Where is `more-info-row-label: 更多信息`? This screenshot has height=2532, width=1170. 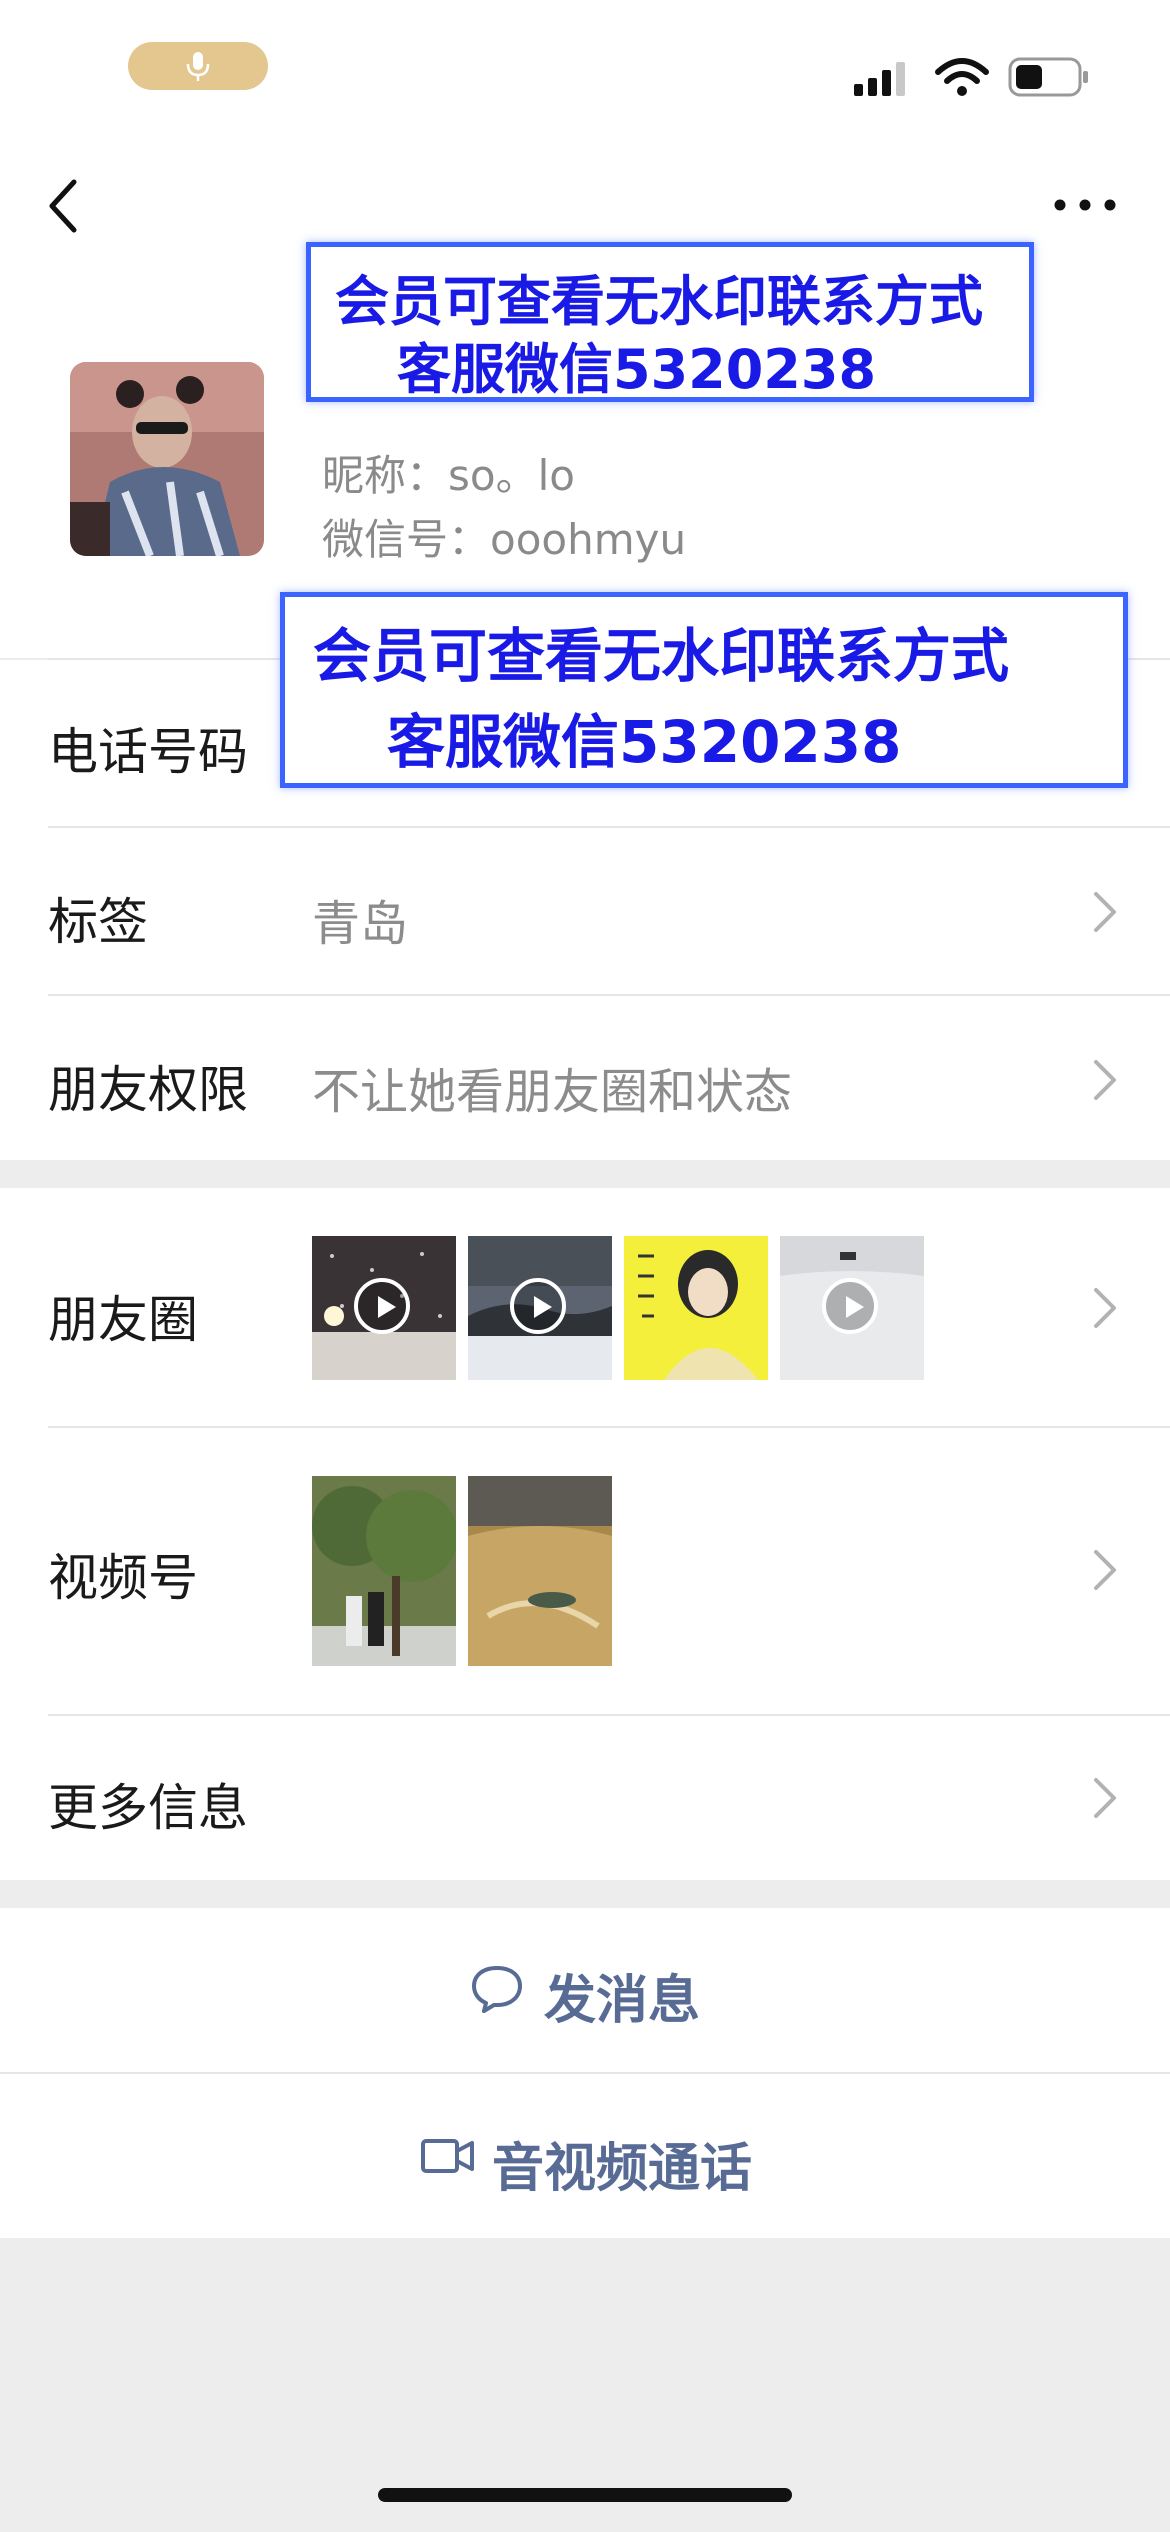
more-info-row-label: 更多信息 is located at coordinates (148, 1808).